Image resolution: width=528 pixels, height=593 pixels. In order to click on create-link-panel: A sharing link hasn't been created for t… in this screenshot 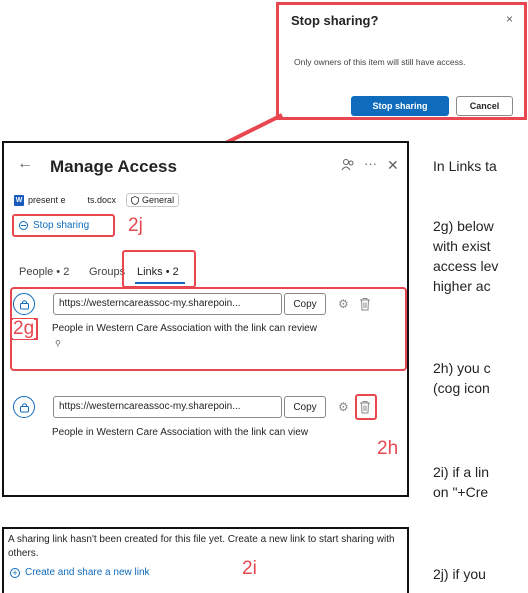, I will do `click(205, 560)`.